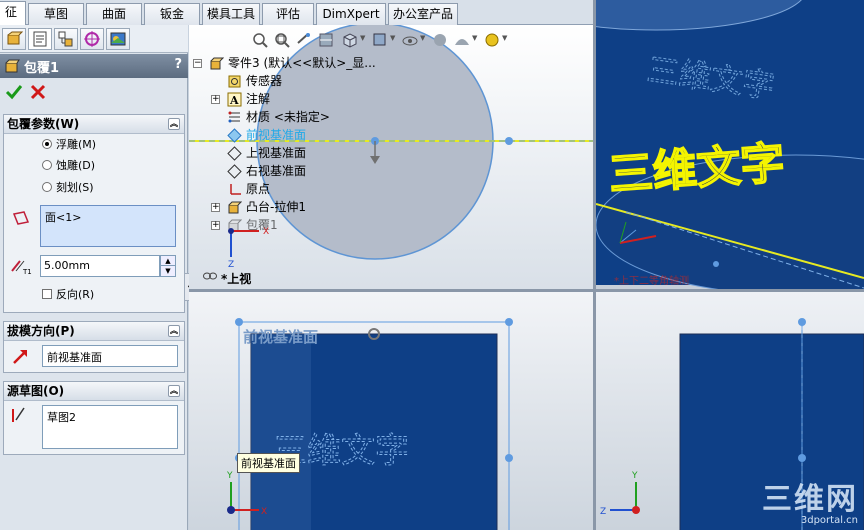  I want to click on tab-surfaces: 曲面, so click(114, 14).